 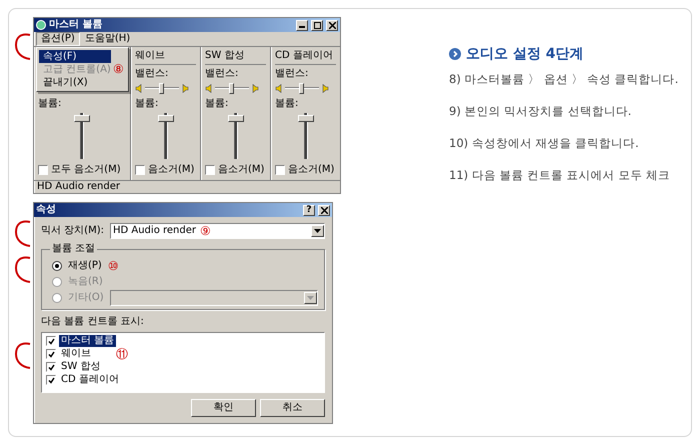 What do you see at coordinates (72, 231) in the screenshot?
I see `field-label: 믹서 장치(M):` at bounding box center [72, 231].